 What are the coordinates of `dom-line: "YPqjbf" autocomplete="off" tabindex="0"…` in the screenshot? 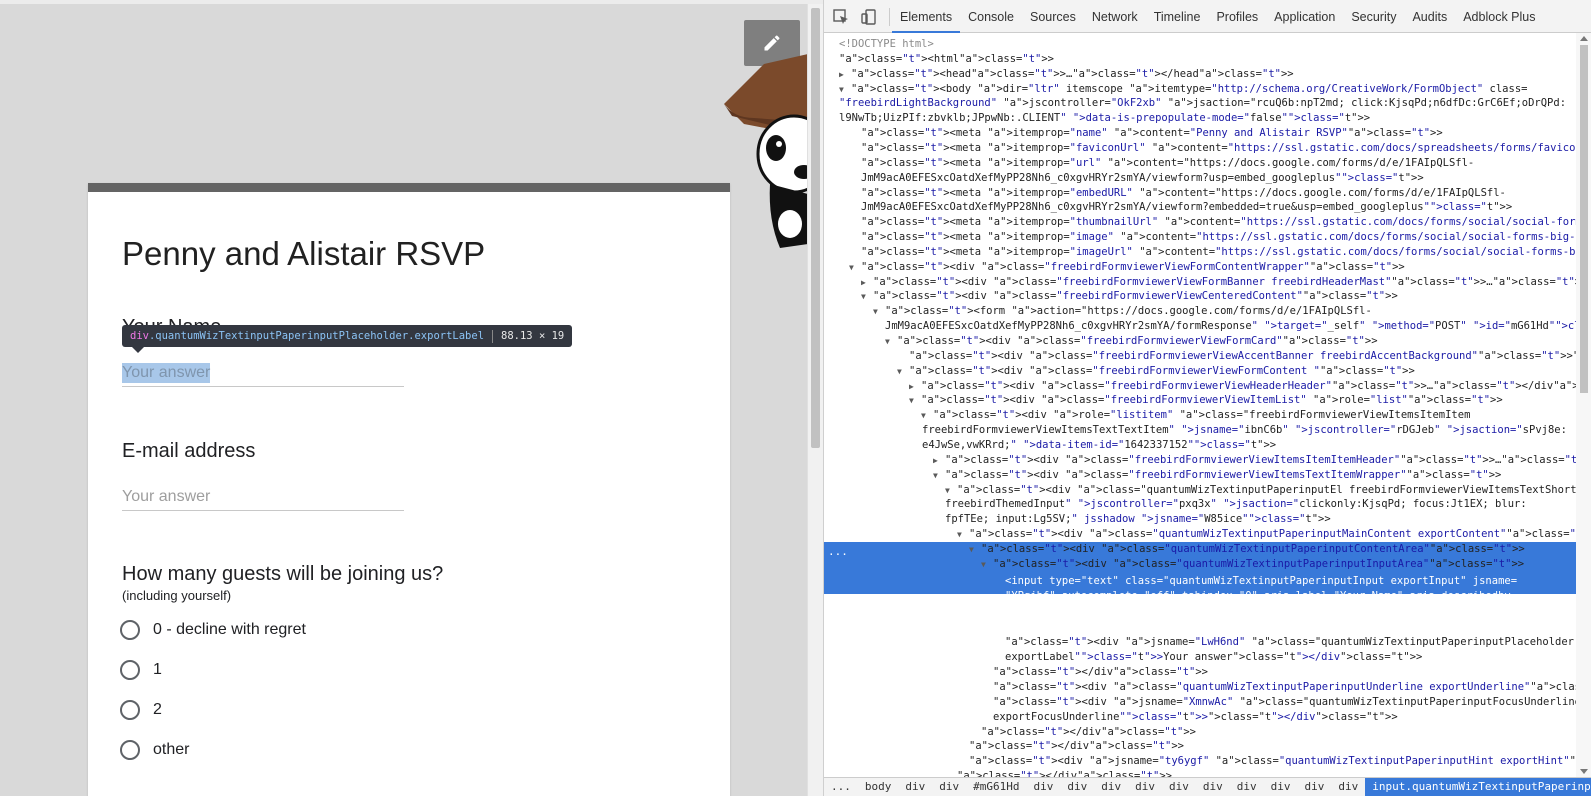 It's located at (1261, 596).